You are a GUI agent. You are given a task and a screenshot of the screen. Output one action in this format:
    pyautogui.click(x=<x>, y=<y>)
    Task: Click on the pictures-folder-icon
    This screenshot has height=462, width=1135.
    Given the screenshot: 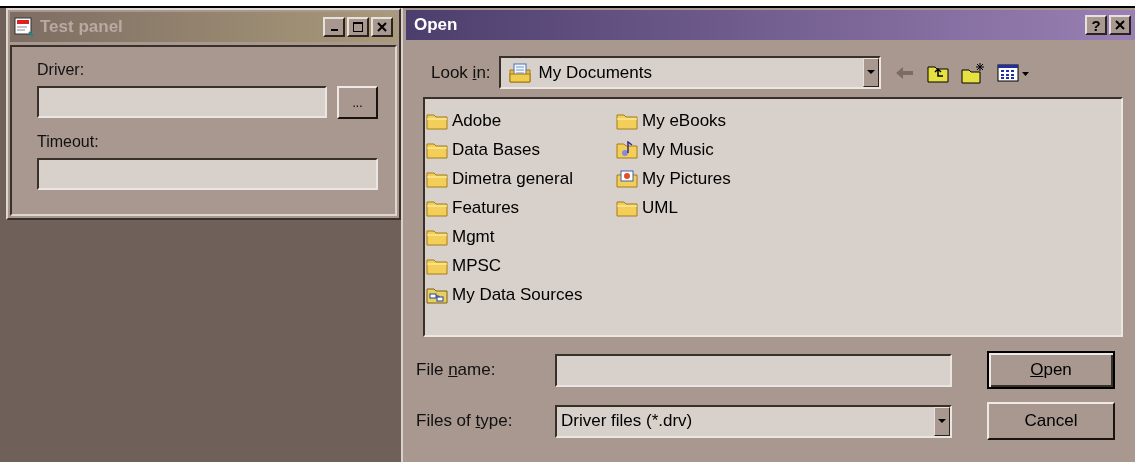 What is the action you would take?
    pyautogui.click(x=627, y=178)
    